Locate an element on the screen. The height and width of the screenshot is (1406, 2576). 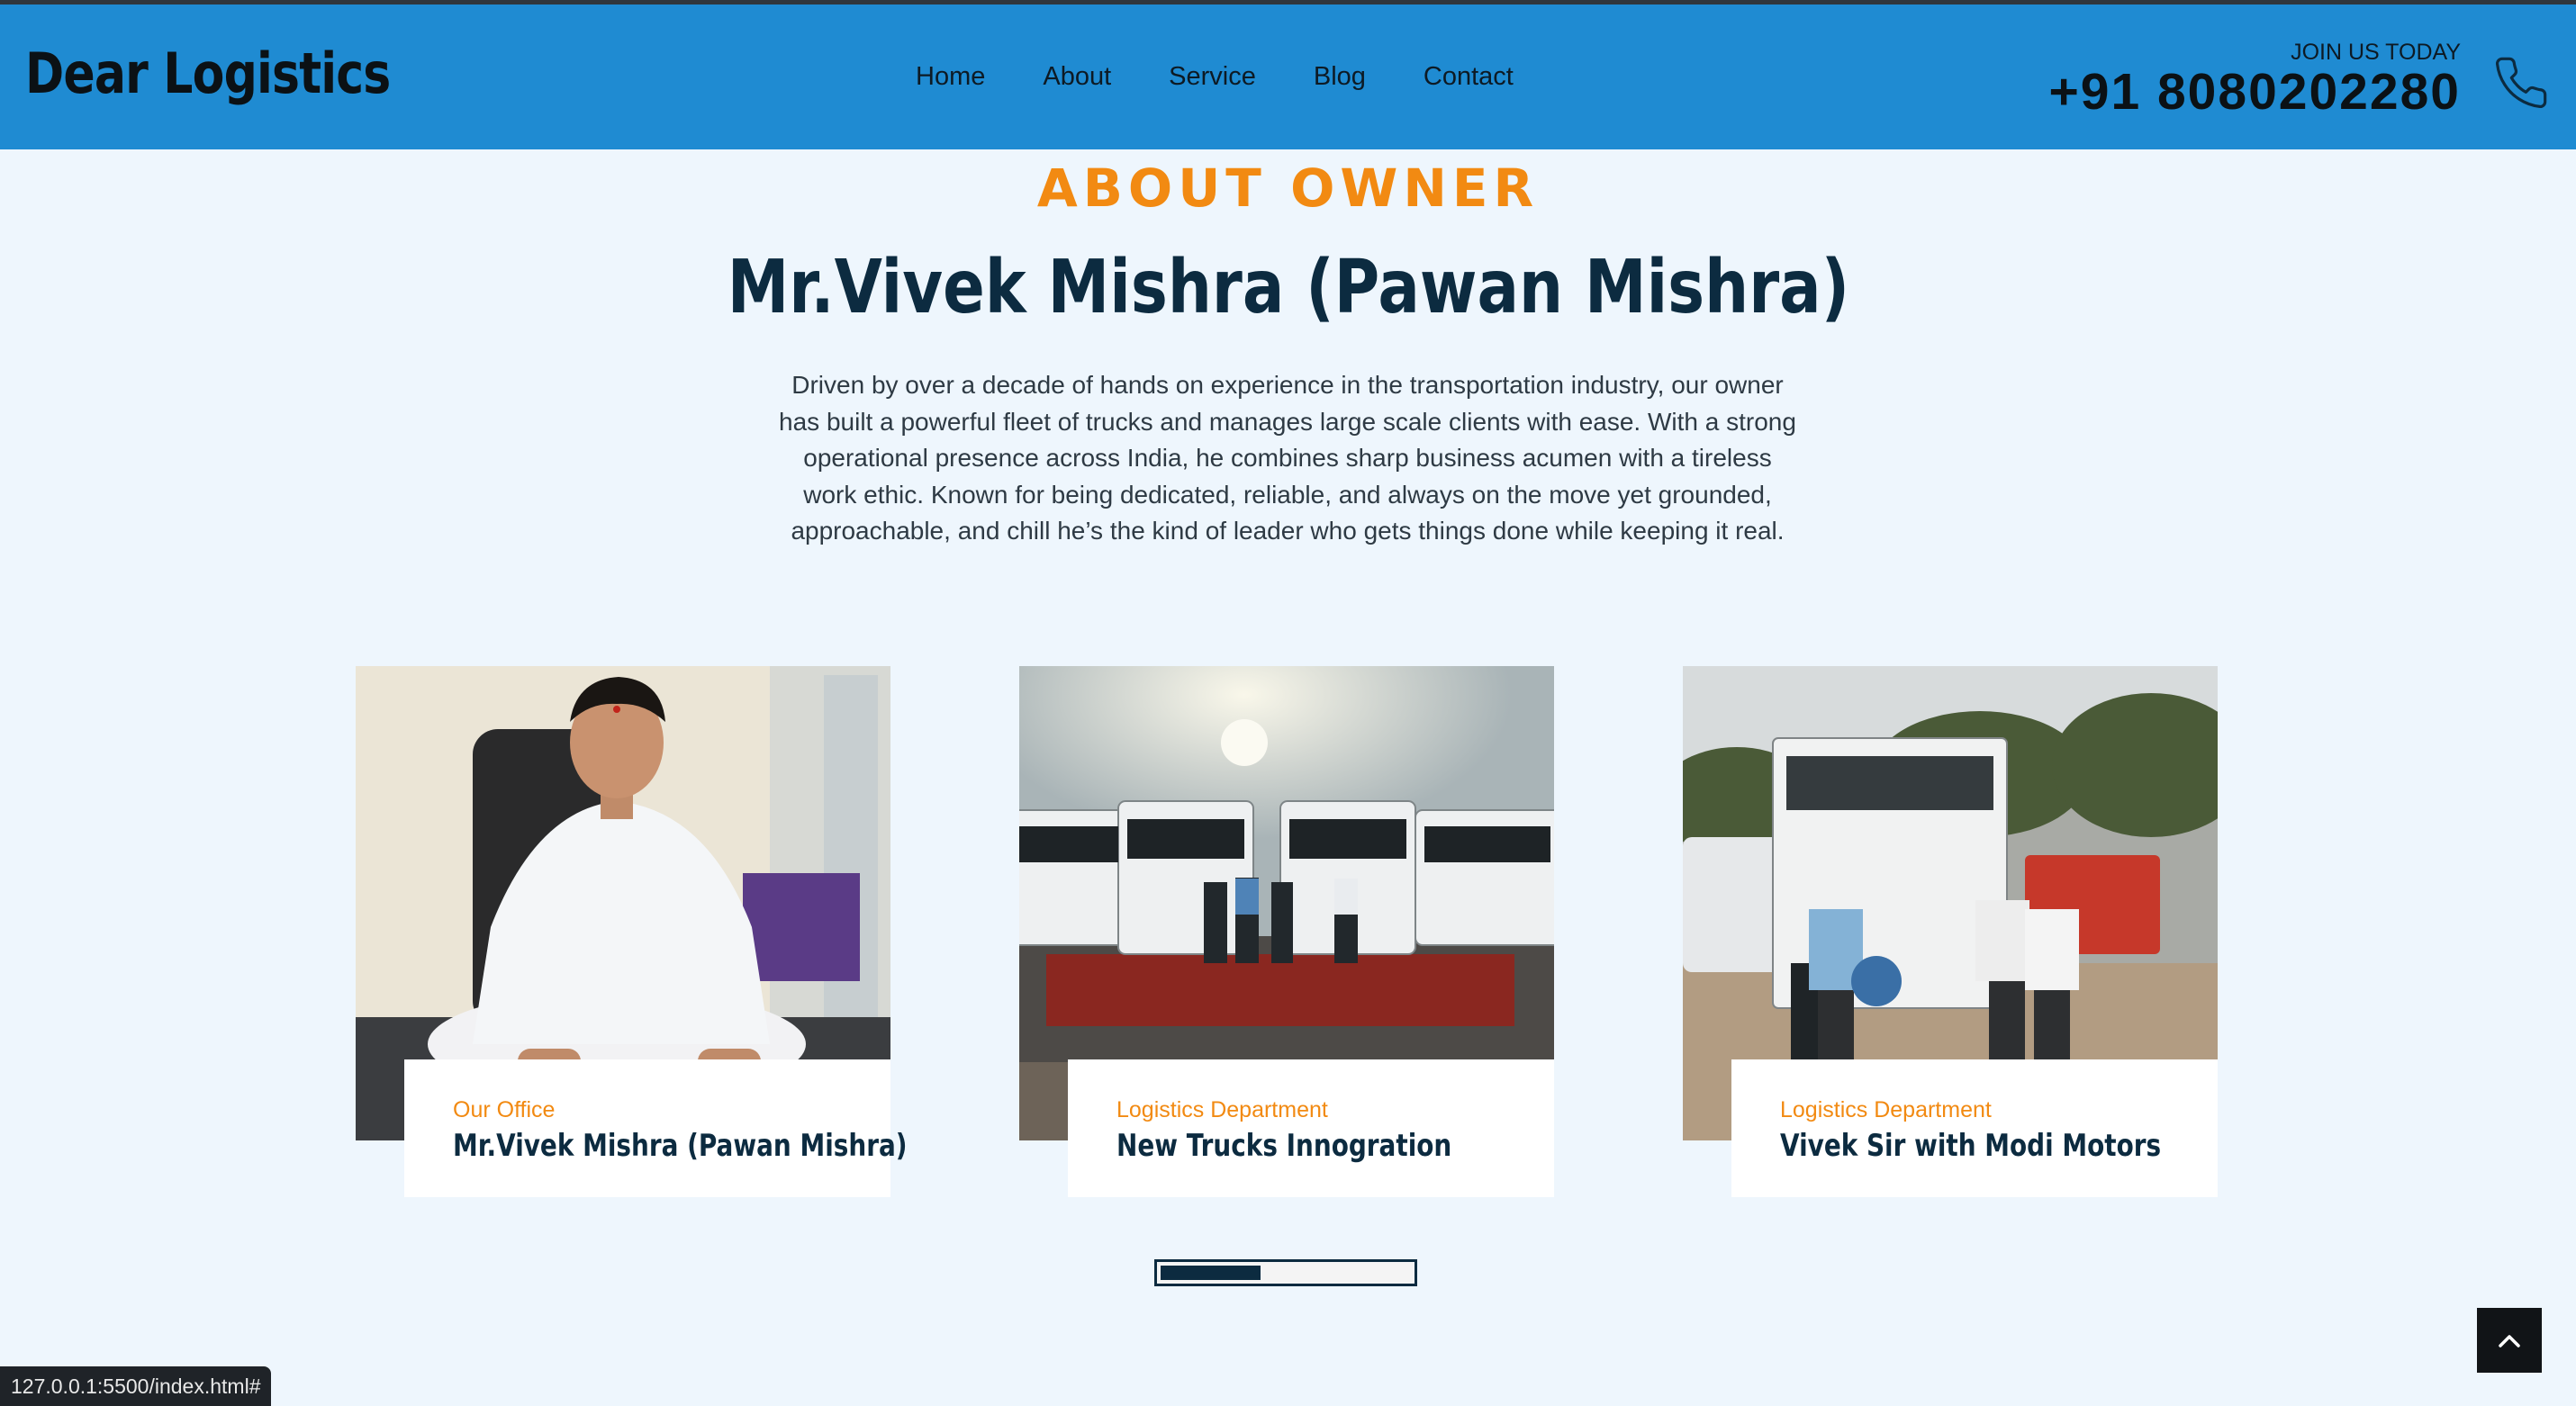
owner-name-heading: Mr.Vivek Mishra (Pawan Mishra) is located at coordinates (1288, 287).